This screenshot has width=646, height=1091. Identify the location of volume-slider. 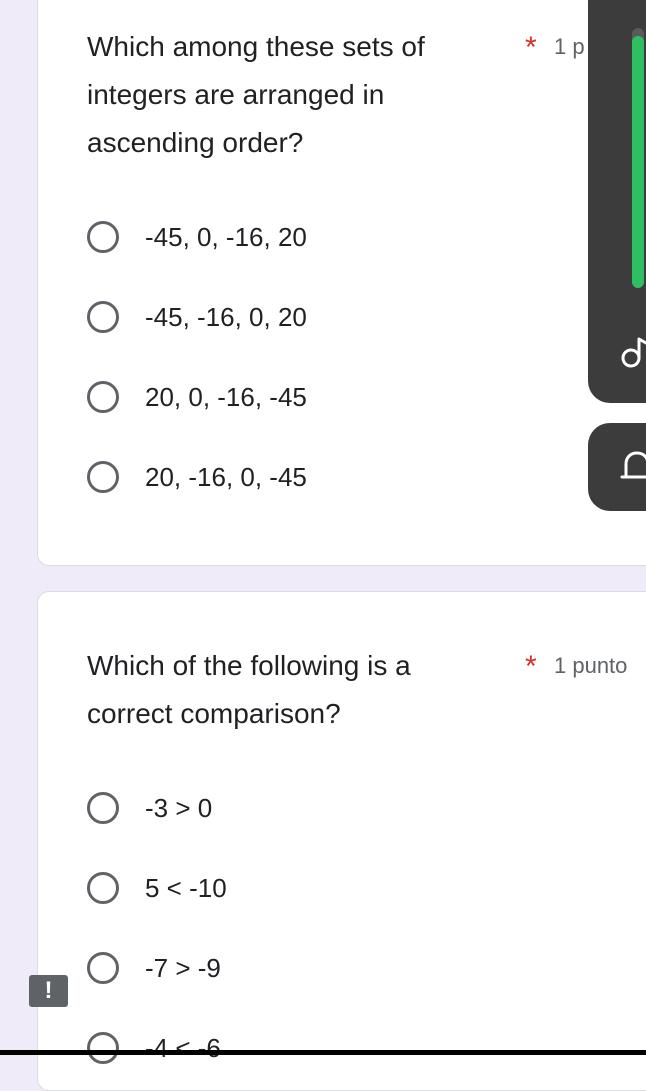
(638, 158).